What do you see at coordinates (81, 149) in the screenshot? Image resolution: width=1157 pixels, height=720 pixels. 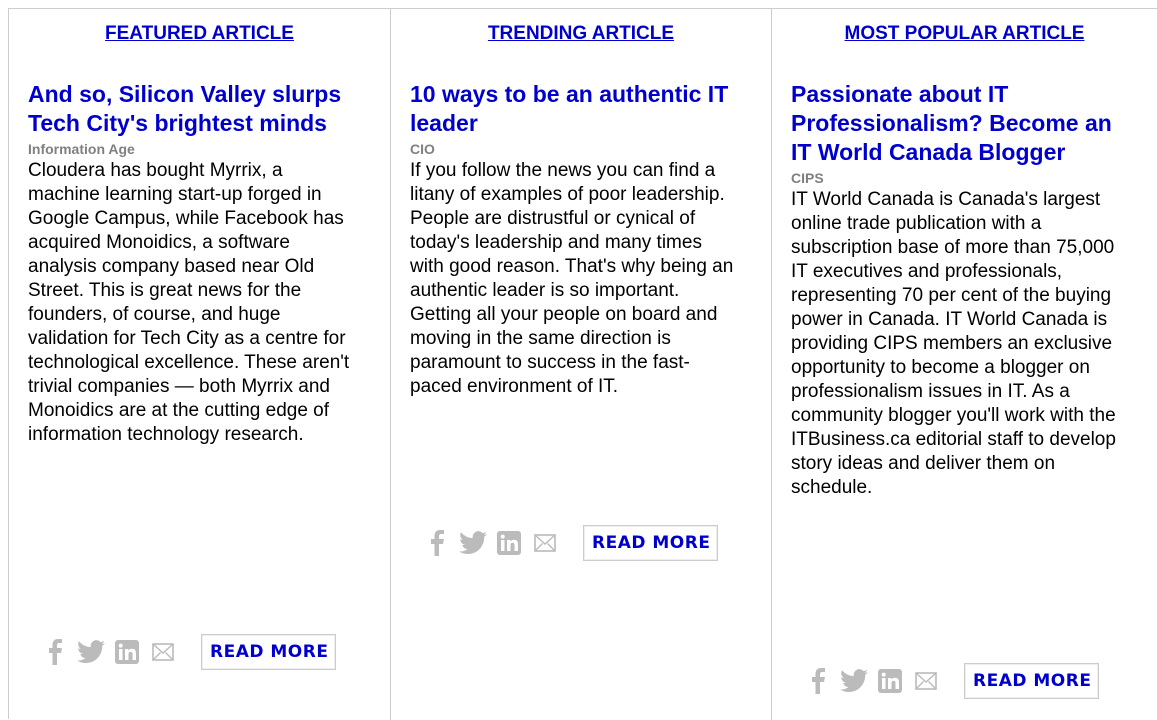 I see `article-source: Information Age` at bounding box center [81, 149].